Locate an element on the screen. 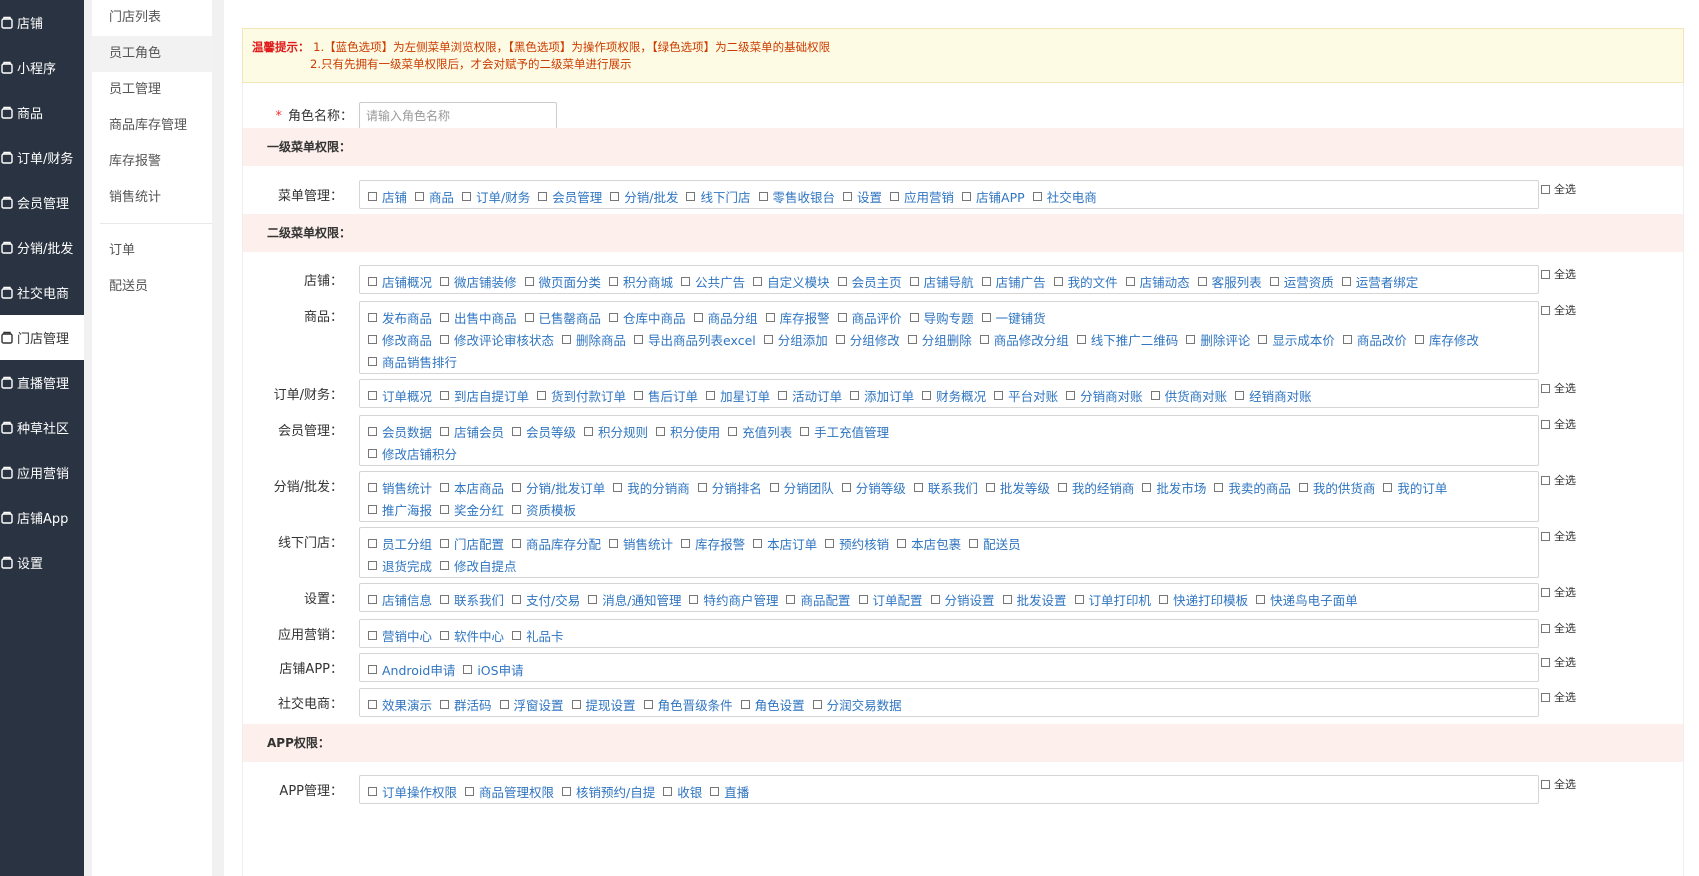 Image resolution: width=1699 pixels, height=876 pixels. permission-option: 本店订单 is located at coordinates (785, 543).